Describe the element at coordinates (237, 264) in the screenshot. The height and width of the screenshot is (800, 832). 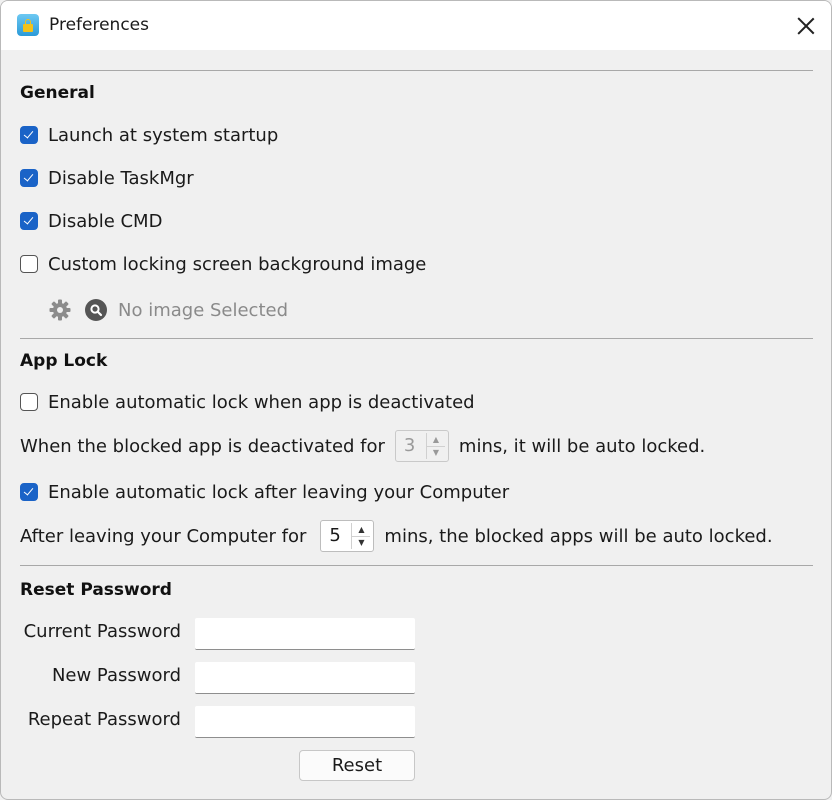
I see `checkbox-label: Custom locking screen background image` at that location.